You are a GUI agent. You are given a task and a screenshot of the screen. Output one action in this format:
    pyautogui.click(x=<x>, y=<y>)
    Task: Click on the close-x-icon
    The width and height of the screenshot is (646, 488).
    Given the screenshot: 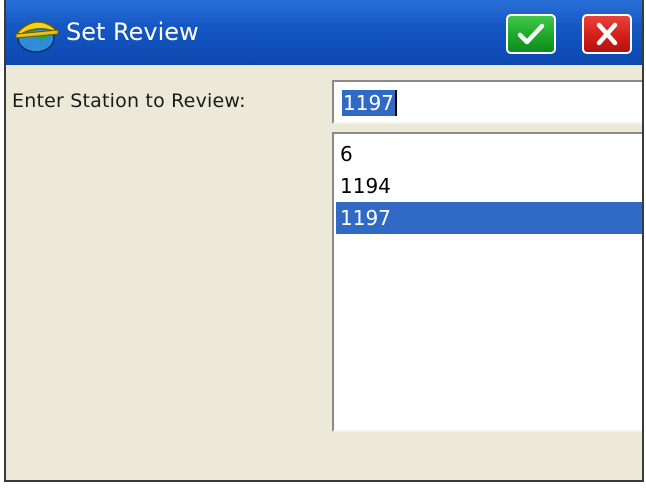 What is the action you would take?
    pyautogui.click(x=607, y=34)
    